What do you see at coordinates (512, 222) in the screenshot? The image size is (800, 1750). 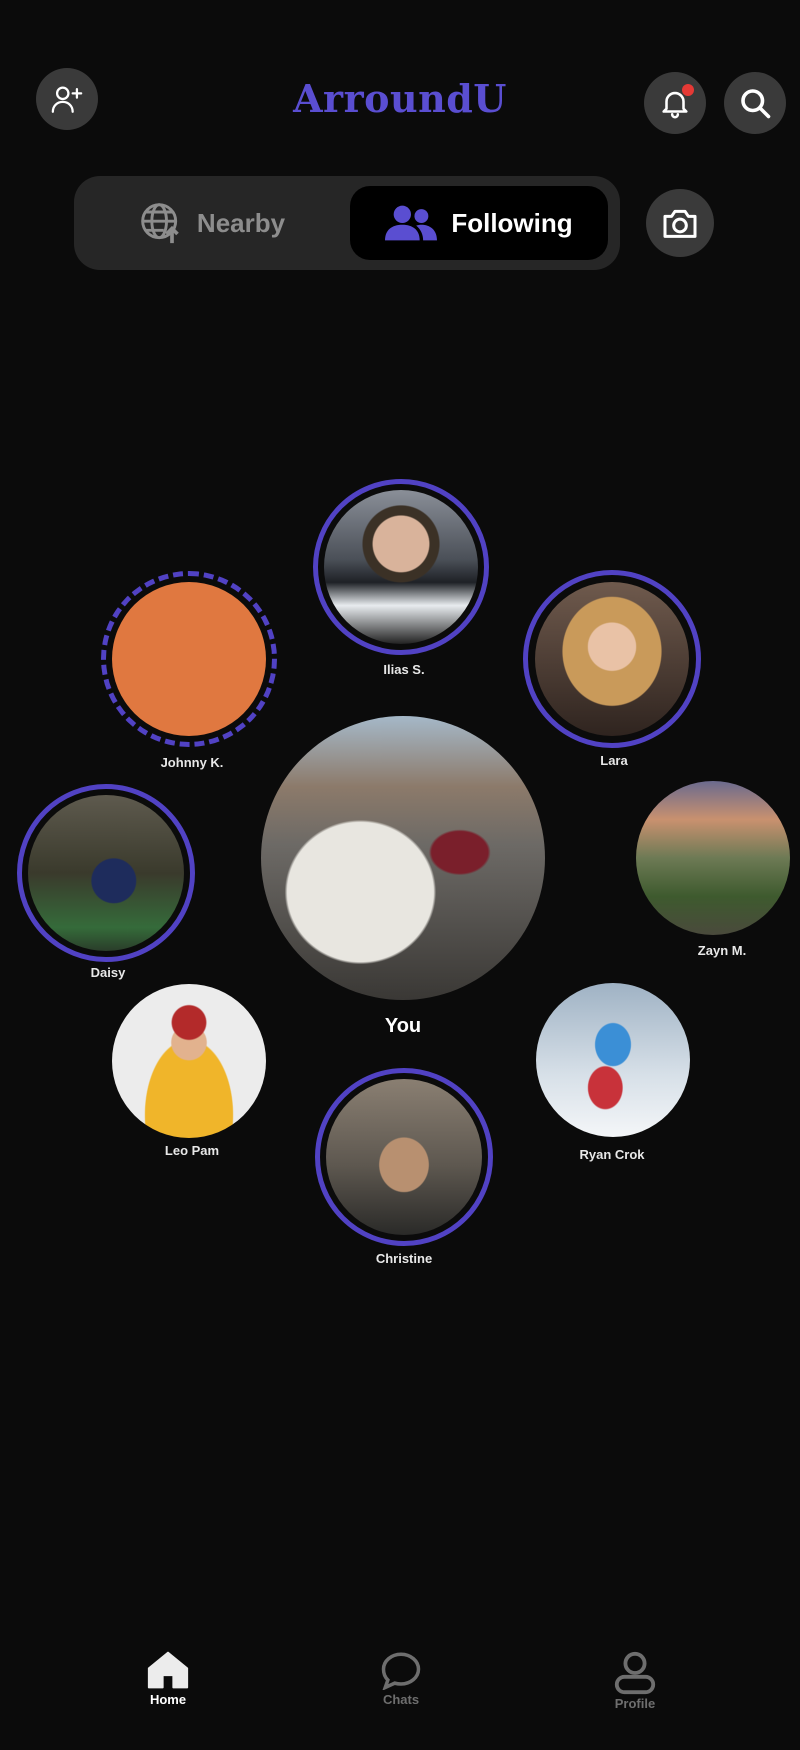 I see `tab-following-label: Following` at bounding box center [512, 222].